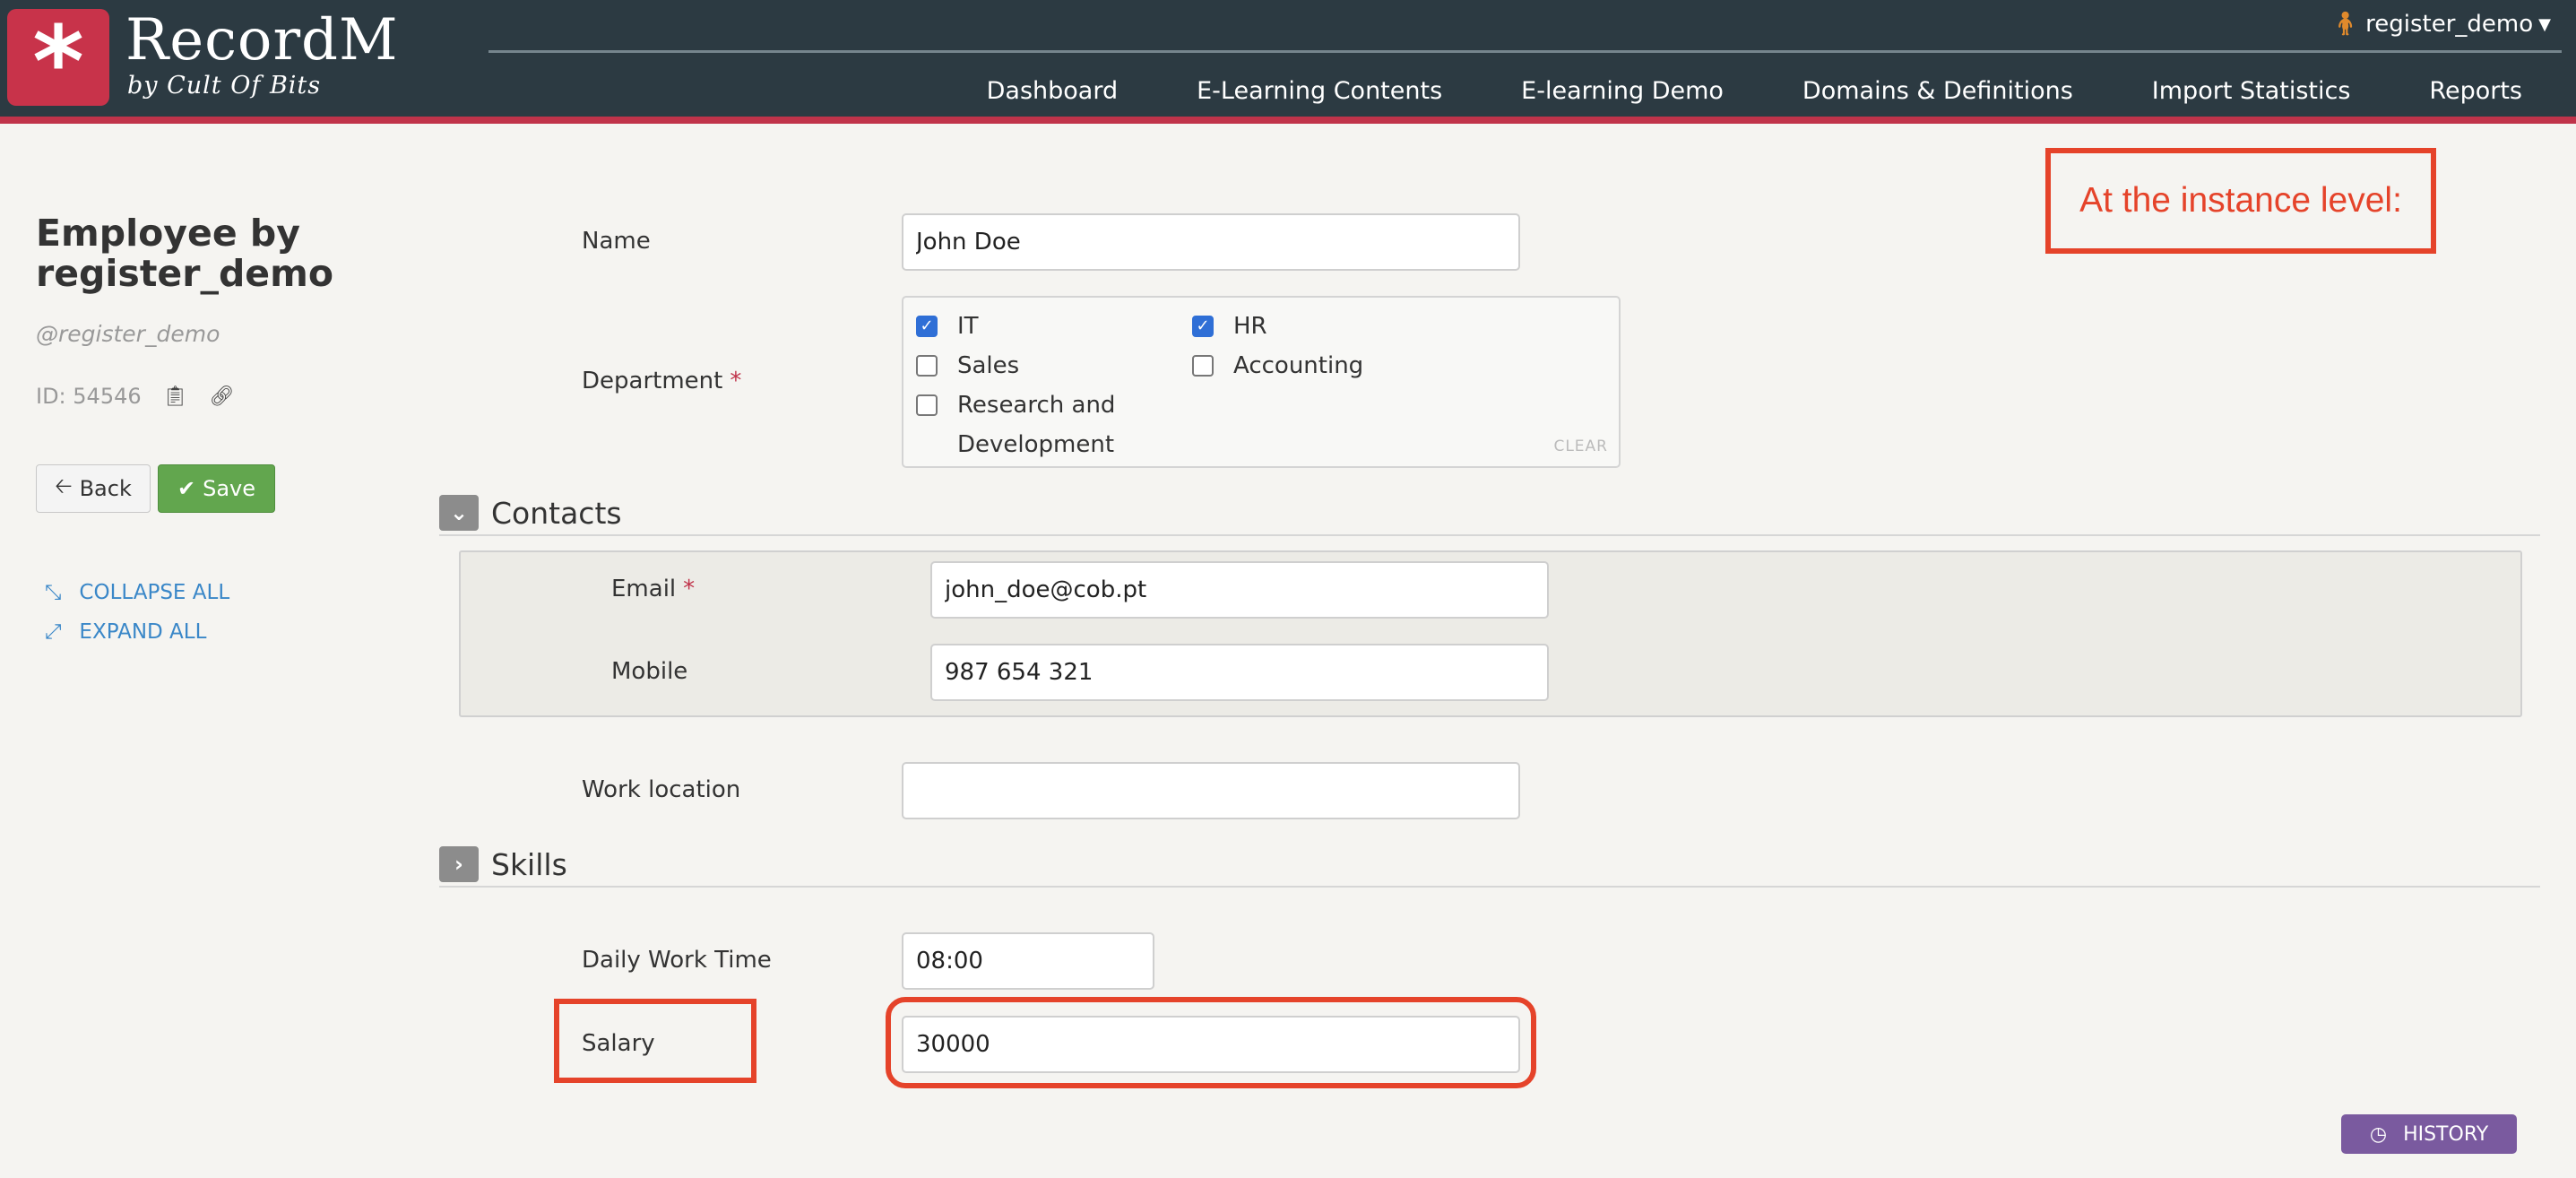  What do you see at coordinates (53, 592) in the screenshot?
I see `compress-icon: ⤡` at bounding box center [53, 592].